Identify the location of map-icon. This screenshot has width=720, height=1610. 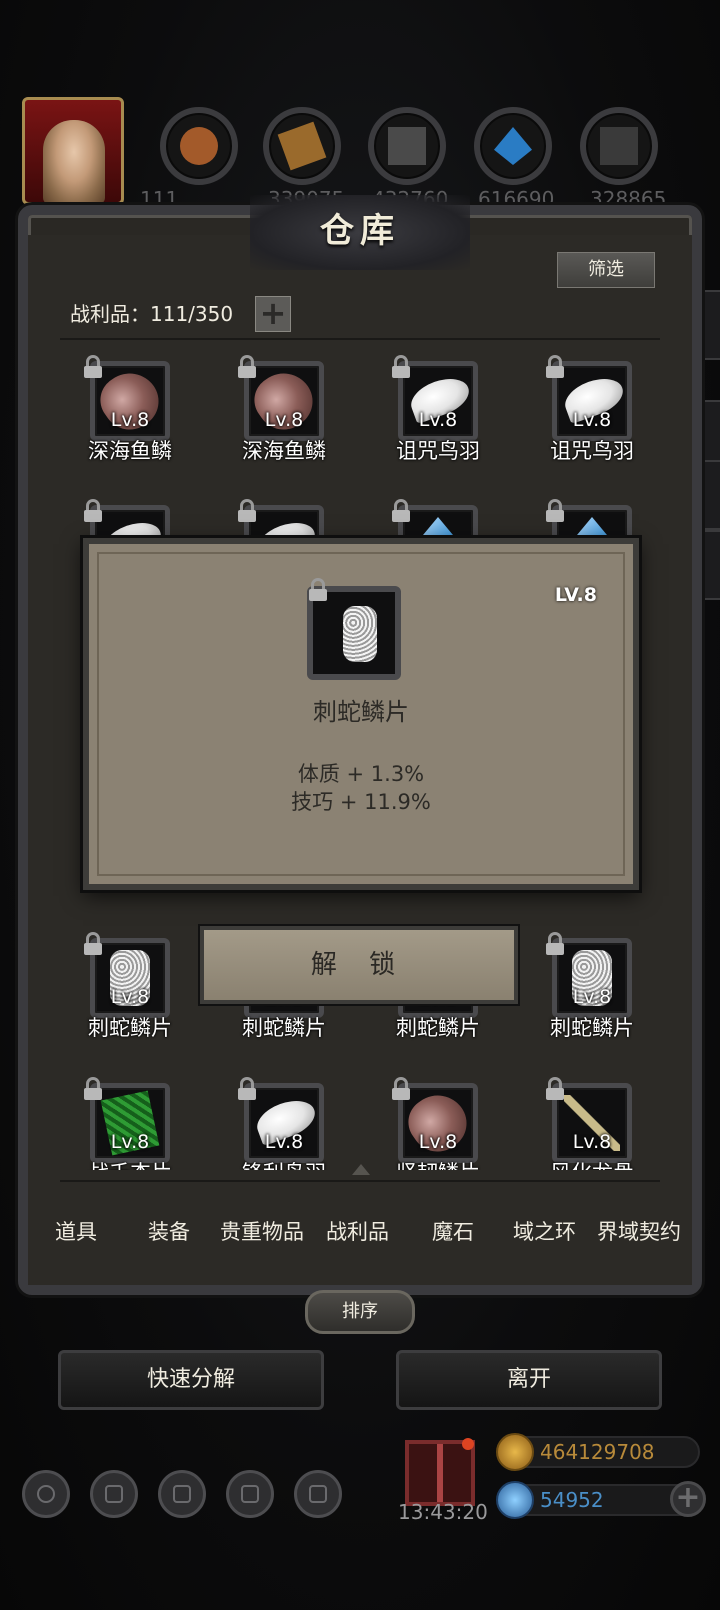
(318, 1494).